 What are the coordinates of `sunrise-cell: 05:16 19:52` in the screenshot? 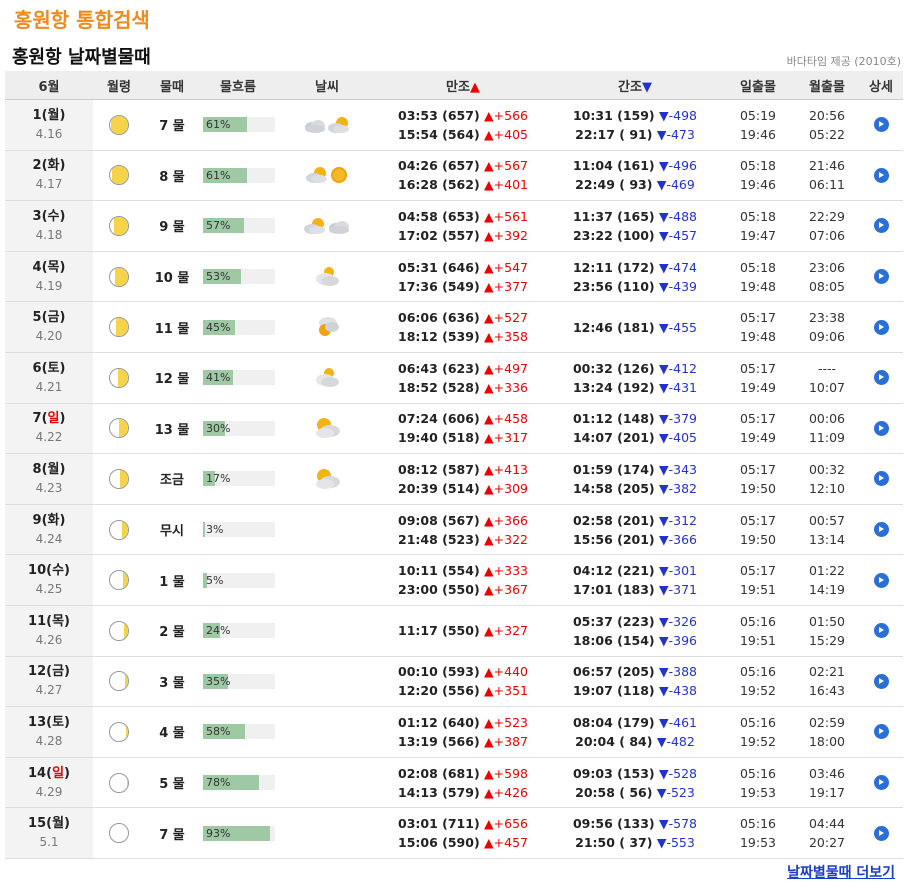 It's located at (758, 681).